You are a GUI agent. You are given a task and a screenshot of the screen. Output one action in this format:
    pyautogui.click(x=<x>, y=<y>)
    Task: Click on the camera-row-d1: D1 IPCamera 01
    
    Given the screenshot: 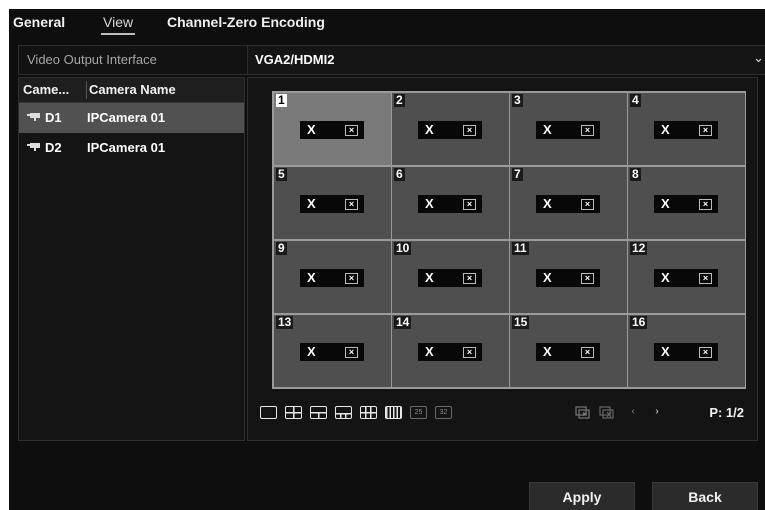 What is the action you would take?
    pyautogui.click(x=131, y=118)
    